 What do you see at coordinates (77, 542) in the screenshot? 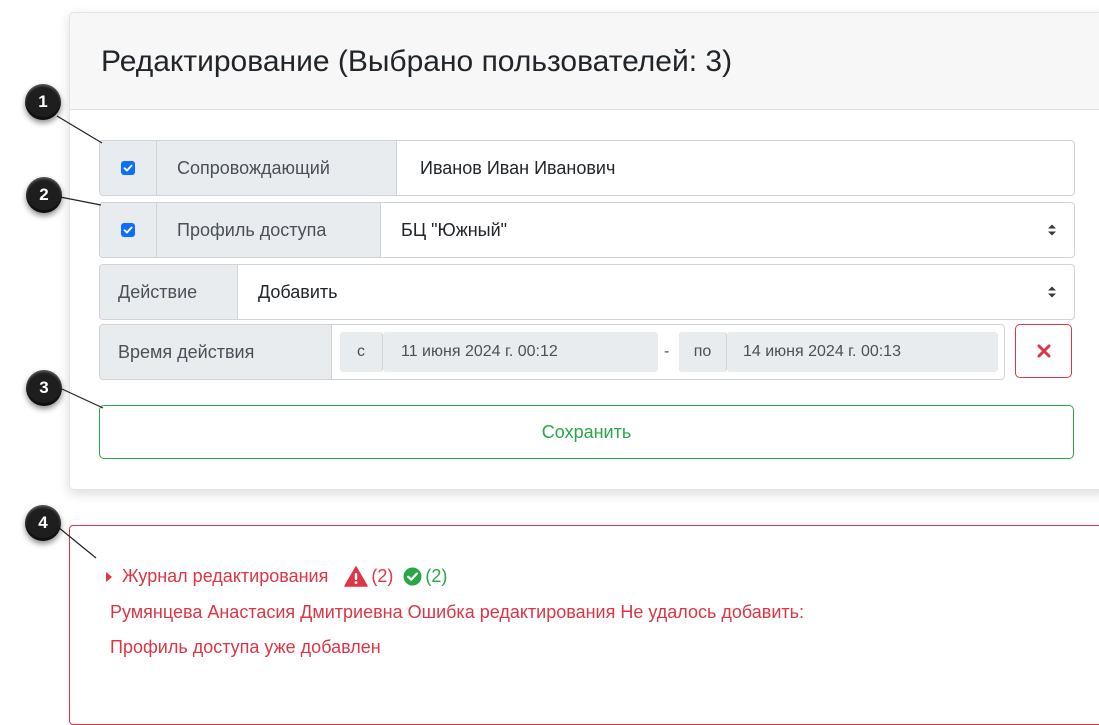
I see `callout-4-line` at bounding box center [77, 542].